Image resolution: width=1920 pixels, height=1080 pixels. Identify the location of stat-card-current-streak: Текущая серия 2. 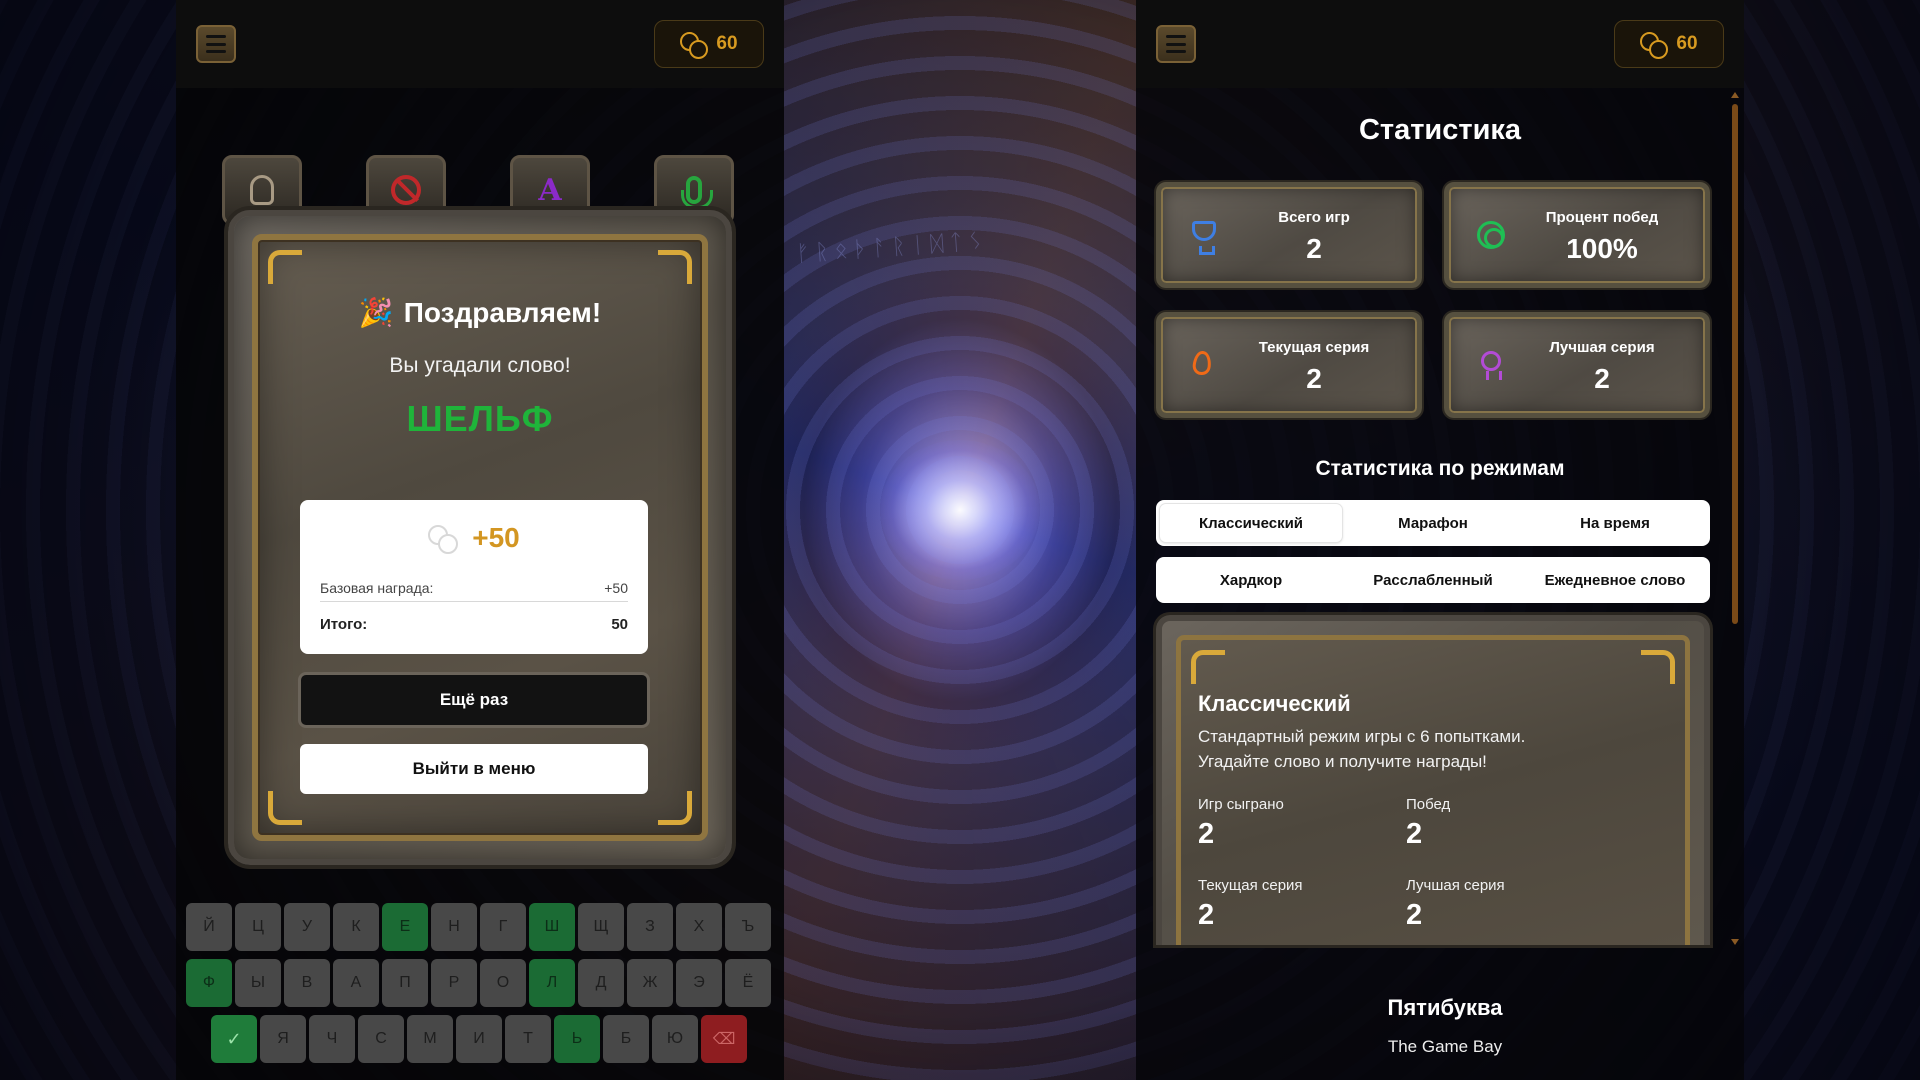
(1289, 365).